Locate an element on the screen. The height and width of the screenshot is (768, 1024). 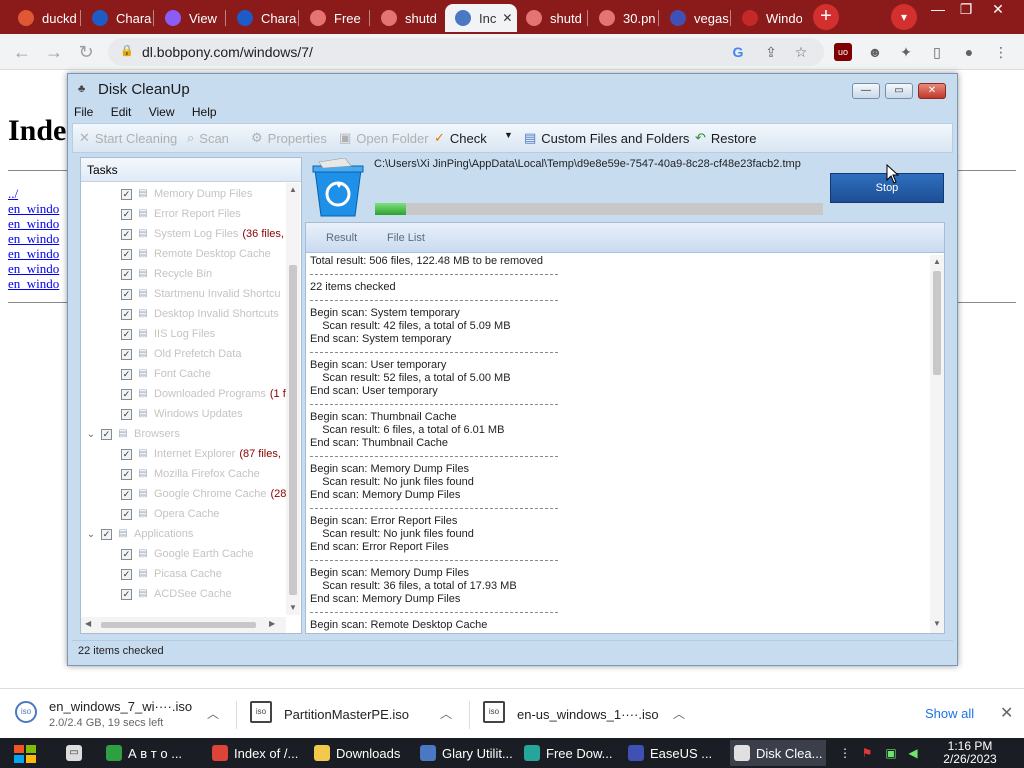
menu-edit: Edit is located at coordinates (121, 112).